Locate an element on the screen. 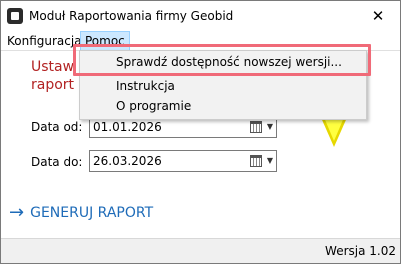 This screenshot has height=264, width=401. menu-item-instrukcja: Instrukcja is located at coordinates (223, 86).